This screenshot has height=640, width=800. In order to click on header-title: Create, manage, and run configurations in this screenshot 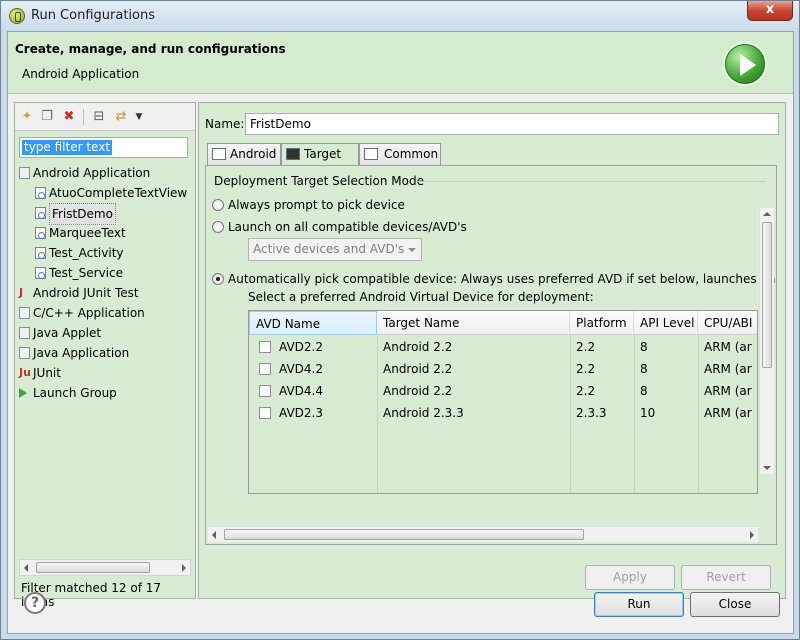, I will do `click(150, 49)`.